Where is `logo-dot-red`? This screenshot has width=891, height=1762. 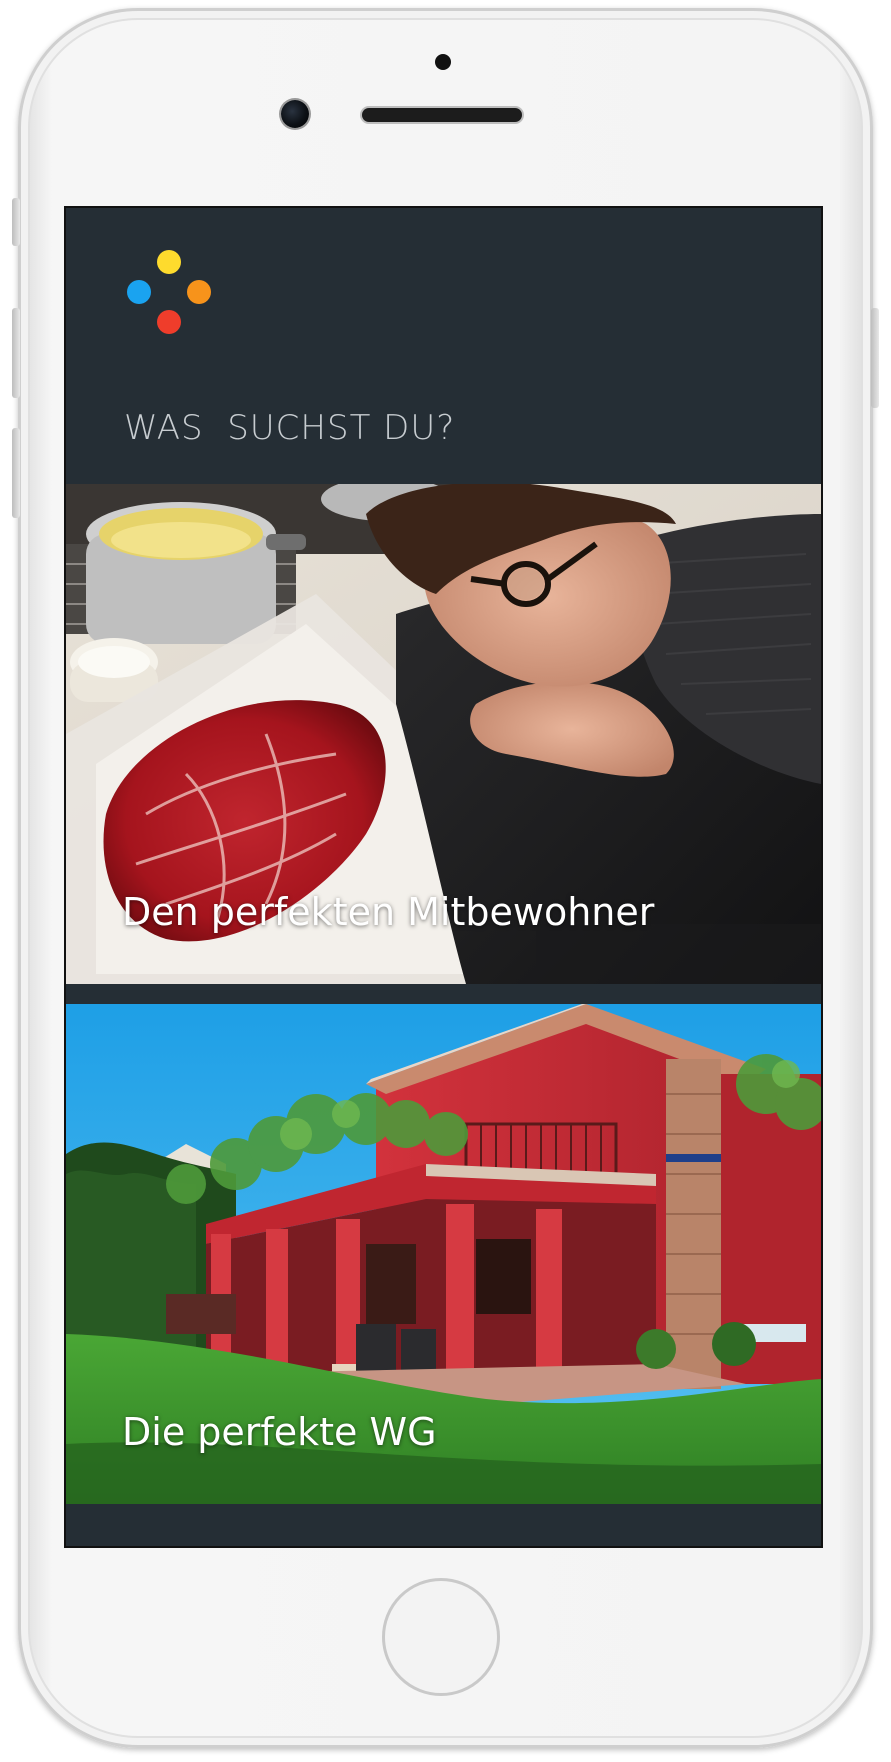 logo-dot-red is located at coordinates (169, 322).